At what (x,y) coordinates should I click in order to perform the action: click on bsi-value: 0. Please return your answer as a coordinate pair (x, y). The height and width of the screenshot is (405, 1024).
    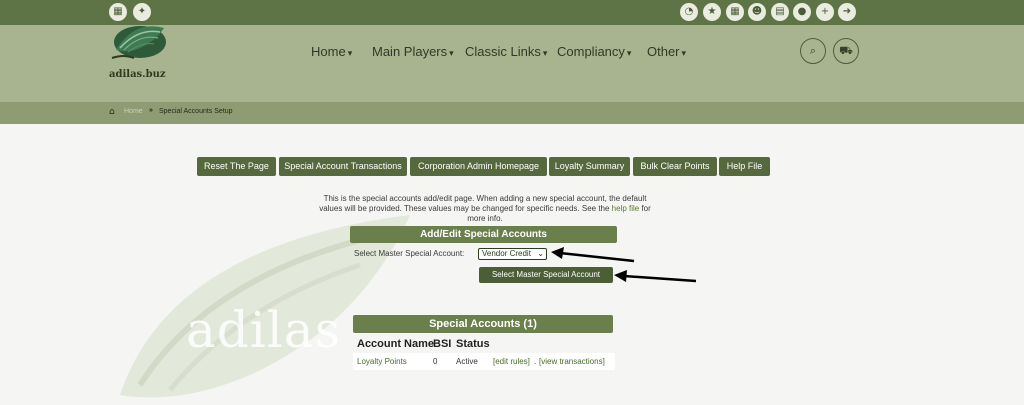
    Looking at the image, I should click on (435, 361).